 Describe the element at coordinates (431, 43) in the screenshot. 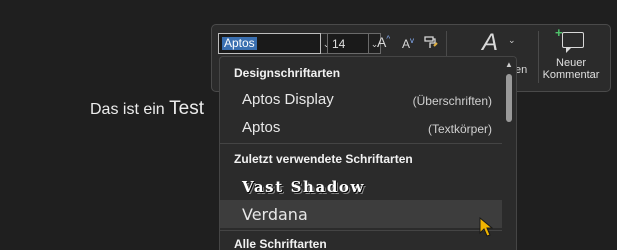

I see `format-painter-icon` at that location.